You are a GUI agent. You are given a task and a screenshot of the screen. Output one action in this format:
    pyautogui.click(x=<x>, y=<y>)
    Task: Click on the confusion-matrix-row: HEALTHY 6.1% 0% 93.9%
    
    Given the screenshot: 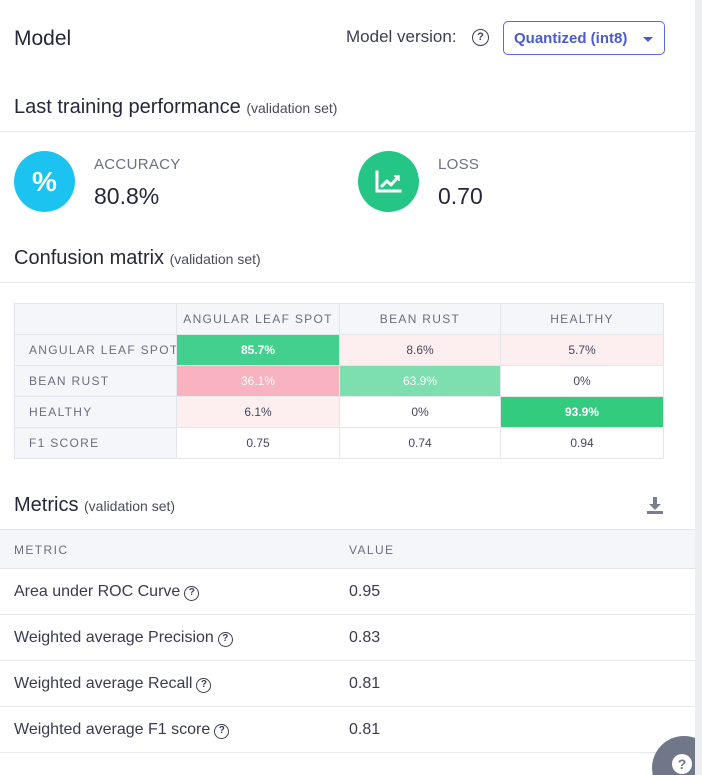 What is the action you would take?
    pyautogui.click(x=339, y=412)
    